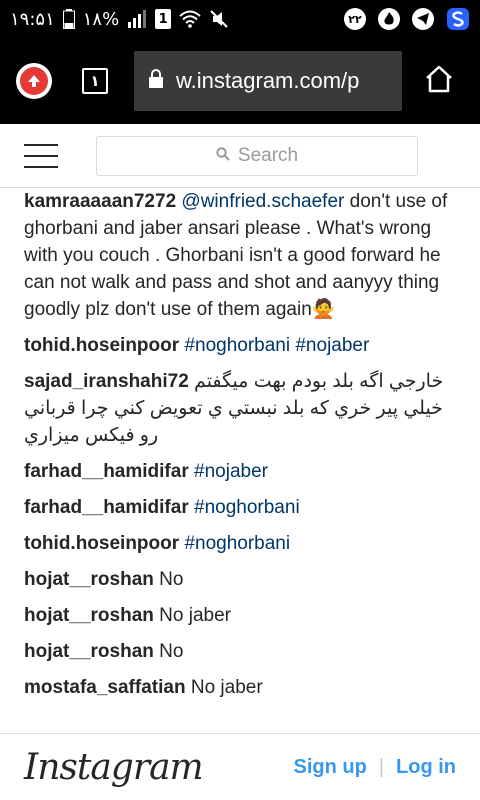 The image size is (480, 800). I want to click on comment-hashtags: #nojaber, so click(231, 471).